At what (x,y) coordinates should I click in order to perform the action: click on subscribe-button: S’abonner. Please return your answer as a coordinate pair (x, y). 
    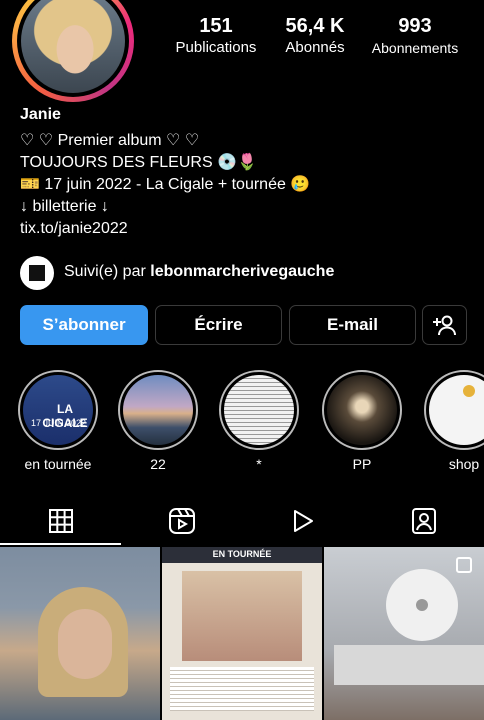
    Looking at the image, I should click on (84, 325).